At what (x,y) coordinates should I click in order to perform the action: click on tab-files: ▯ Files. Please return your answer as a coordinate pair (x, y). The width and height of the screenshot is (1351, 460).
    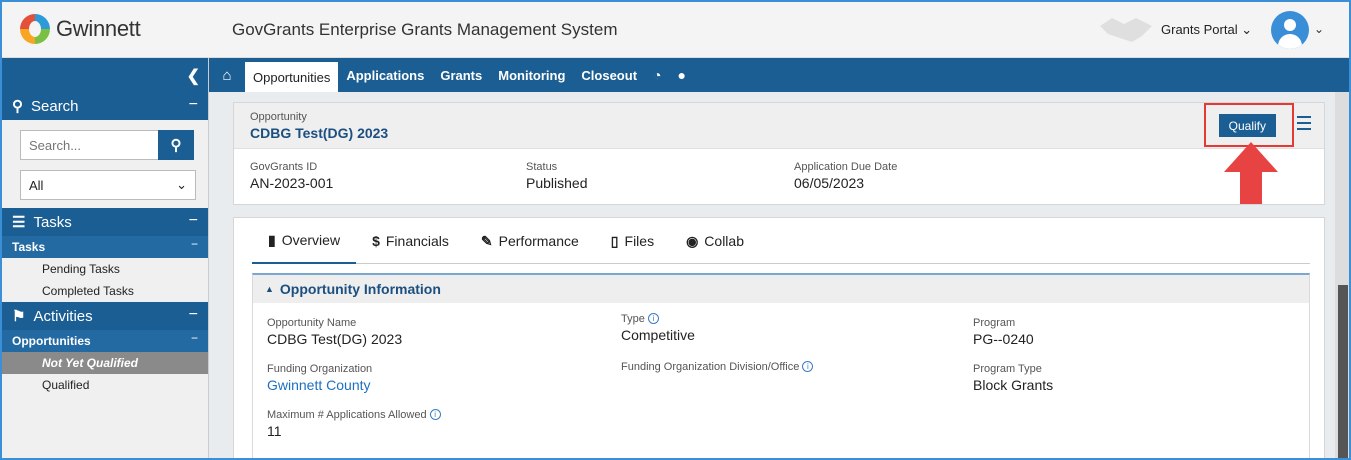
    Looking at the image, I should click on (632, 241).